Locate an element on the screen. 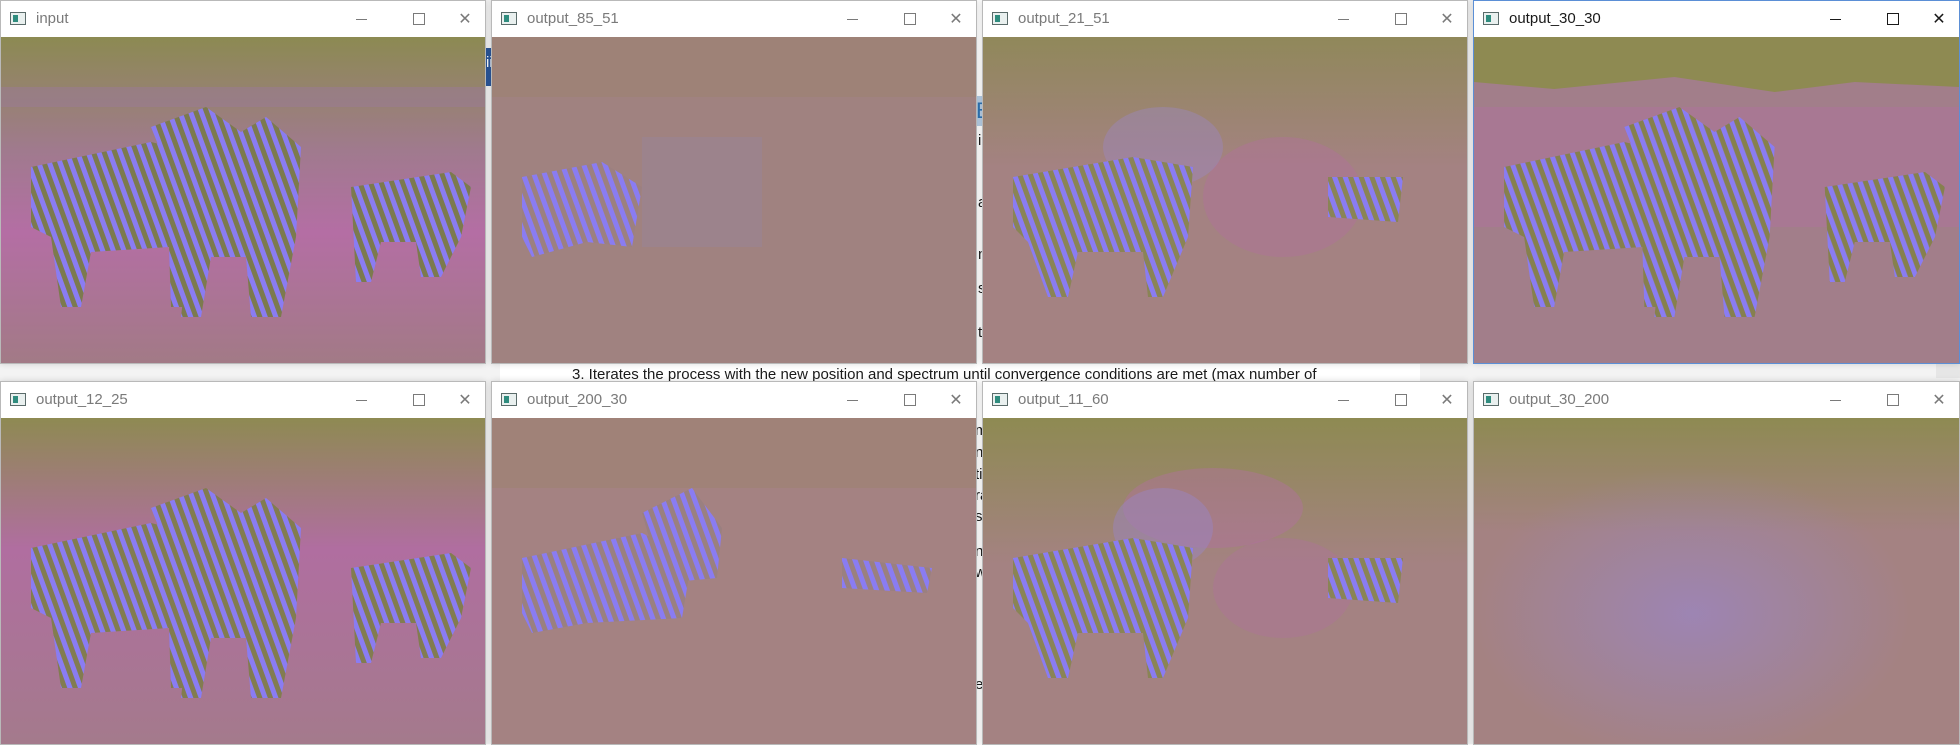 This screenshot has width=1960, height=745. window-output-21-51: output_21_51 ✕ is located at coordinates (1225, 182).